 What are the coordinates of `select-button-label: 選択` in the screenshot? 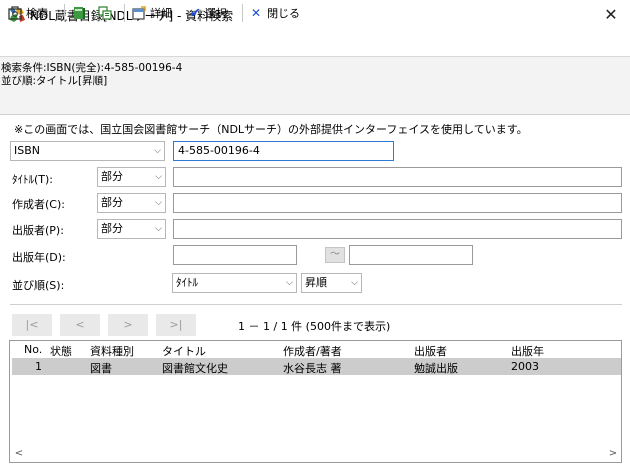 It's located at (215, 13).